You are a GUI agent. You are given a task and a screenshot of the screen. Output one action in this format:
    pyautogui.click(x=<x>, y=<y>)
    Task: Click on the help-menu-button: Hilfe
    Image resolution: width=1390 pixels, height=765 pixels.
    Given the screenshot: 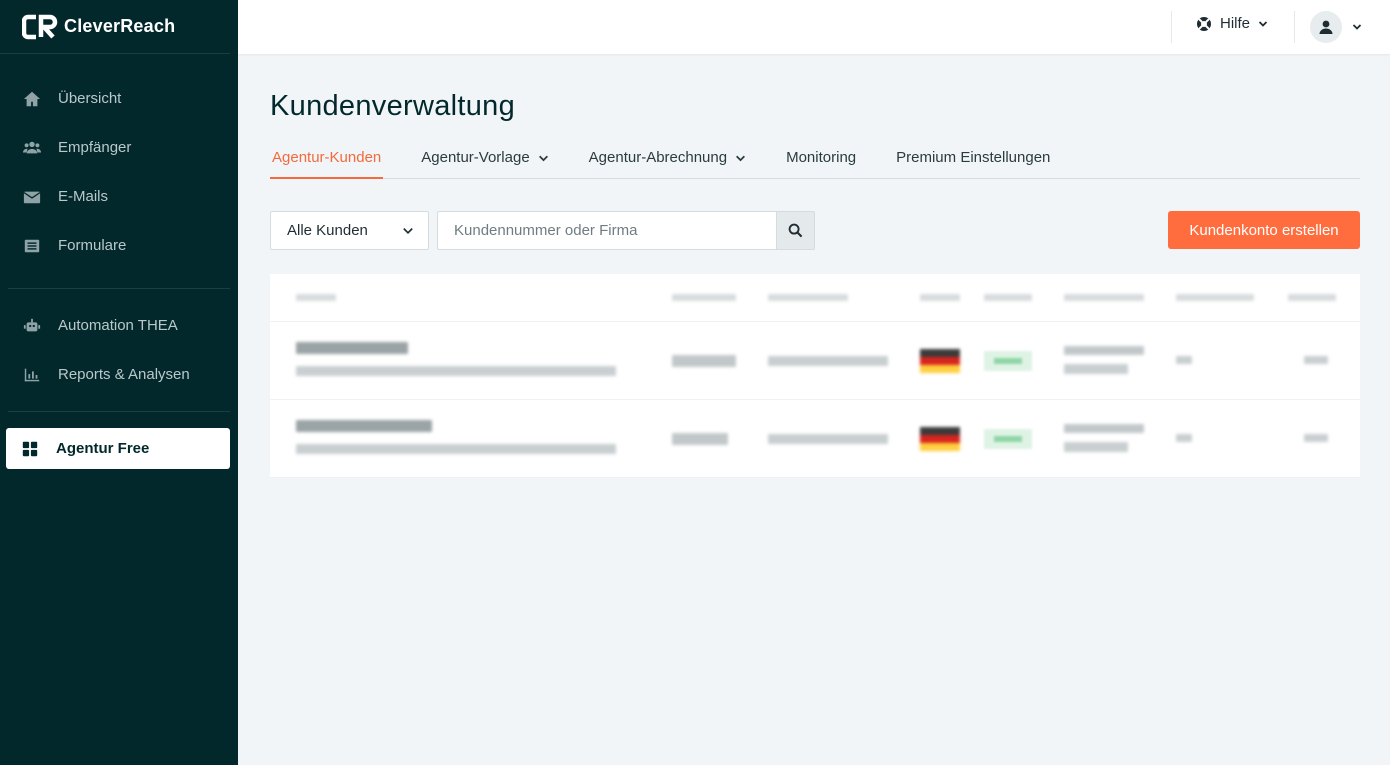 What is the action you would take?
    pyautogui.click(x=1236, y=23)
    